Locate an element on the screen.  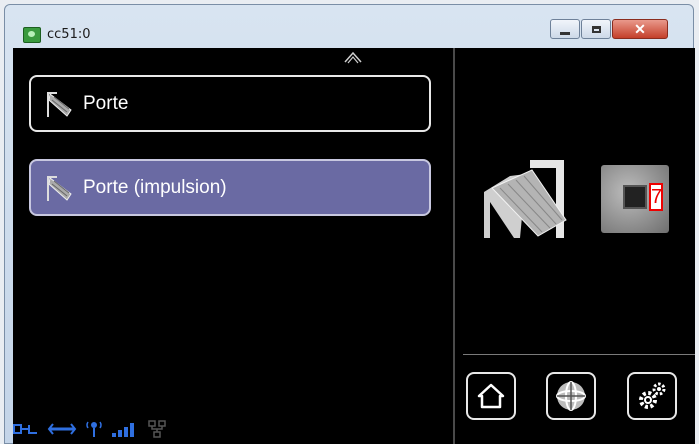
title-bar: cc51:0 ✕ is located at coordinates (349, 28).